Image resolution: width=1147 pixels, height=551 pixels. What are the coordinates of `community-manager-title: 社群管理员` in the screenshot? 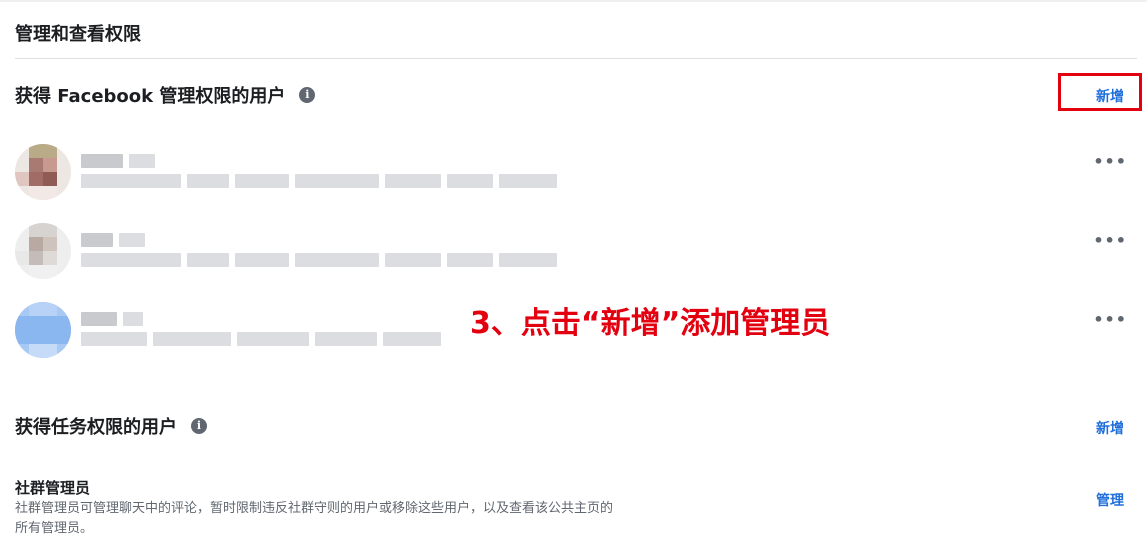 It's located at (53, 488).